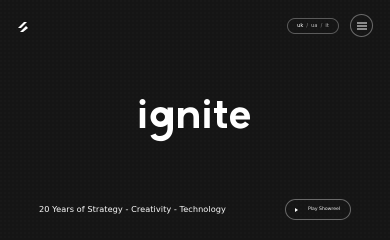 The image size is (390, 240). I want to click on logo-mark-icon, so click(23, 26).